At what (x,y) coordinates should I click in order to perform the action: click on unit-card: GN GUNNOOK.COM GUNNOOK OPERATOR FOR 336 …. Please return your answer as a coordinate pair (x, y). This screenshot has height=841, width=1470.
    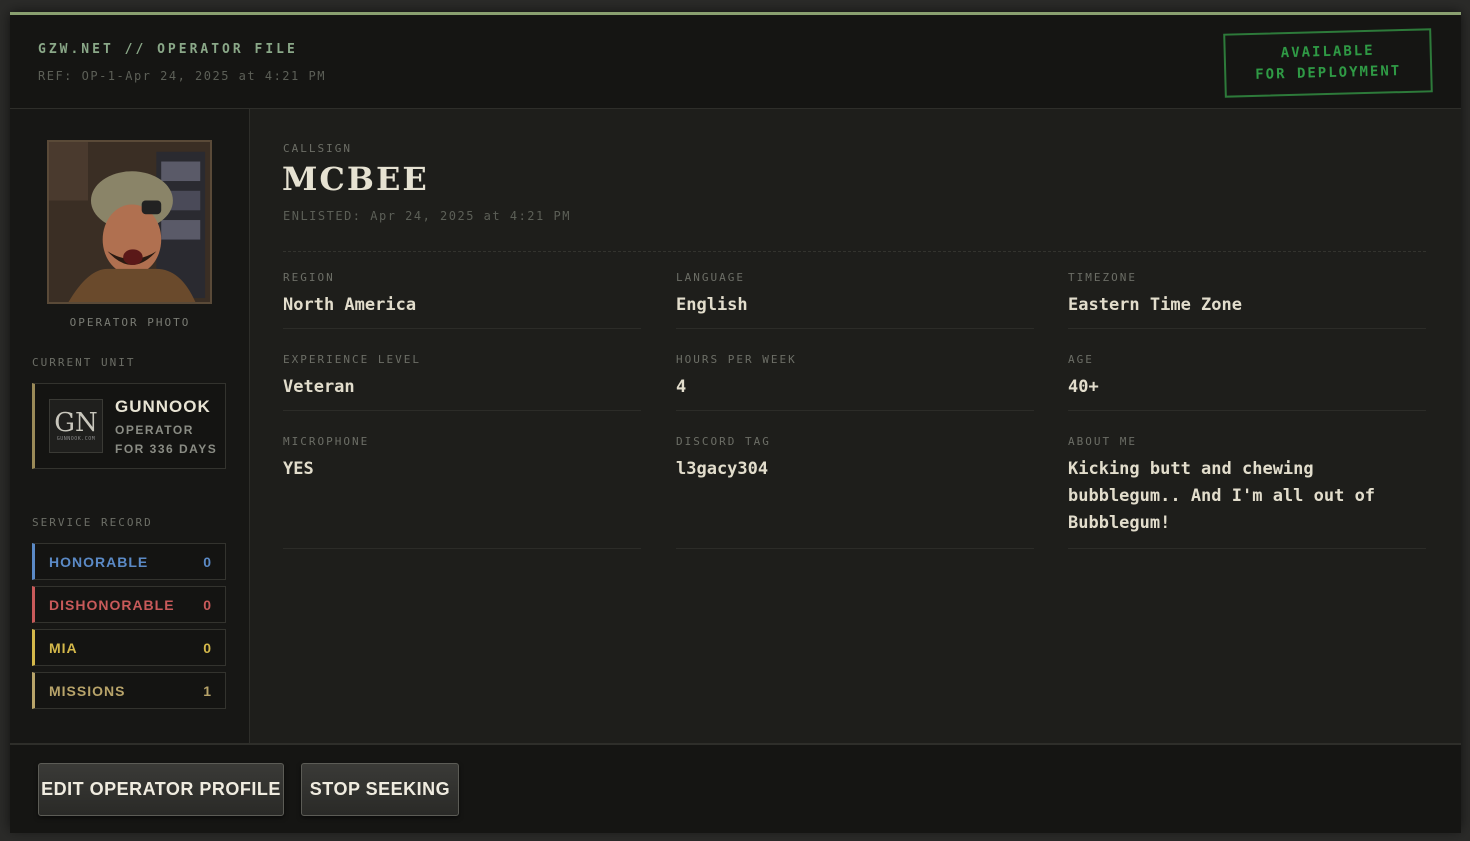
    Looking at the image, I should click on (129, 426).